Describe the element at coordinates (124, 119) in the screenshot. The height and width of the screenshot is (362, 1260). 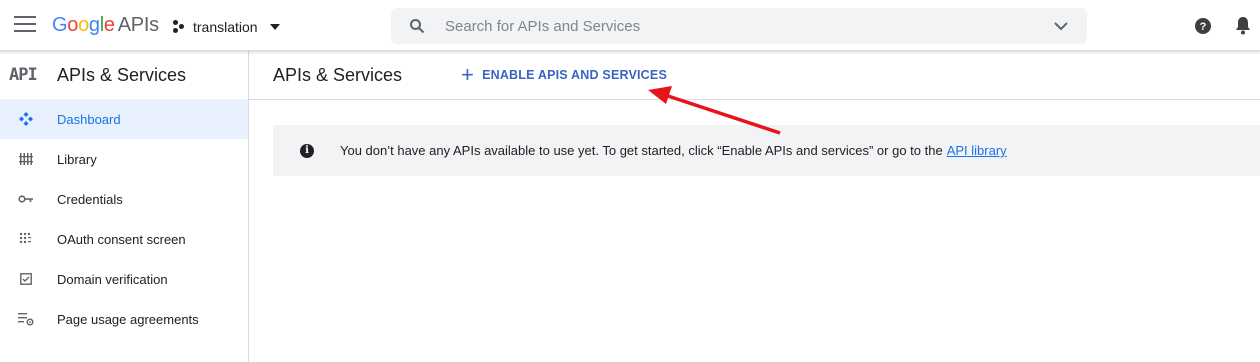
I see `sidebar-item-dashboard: Dashboard` at that location.